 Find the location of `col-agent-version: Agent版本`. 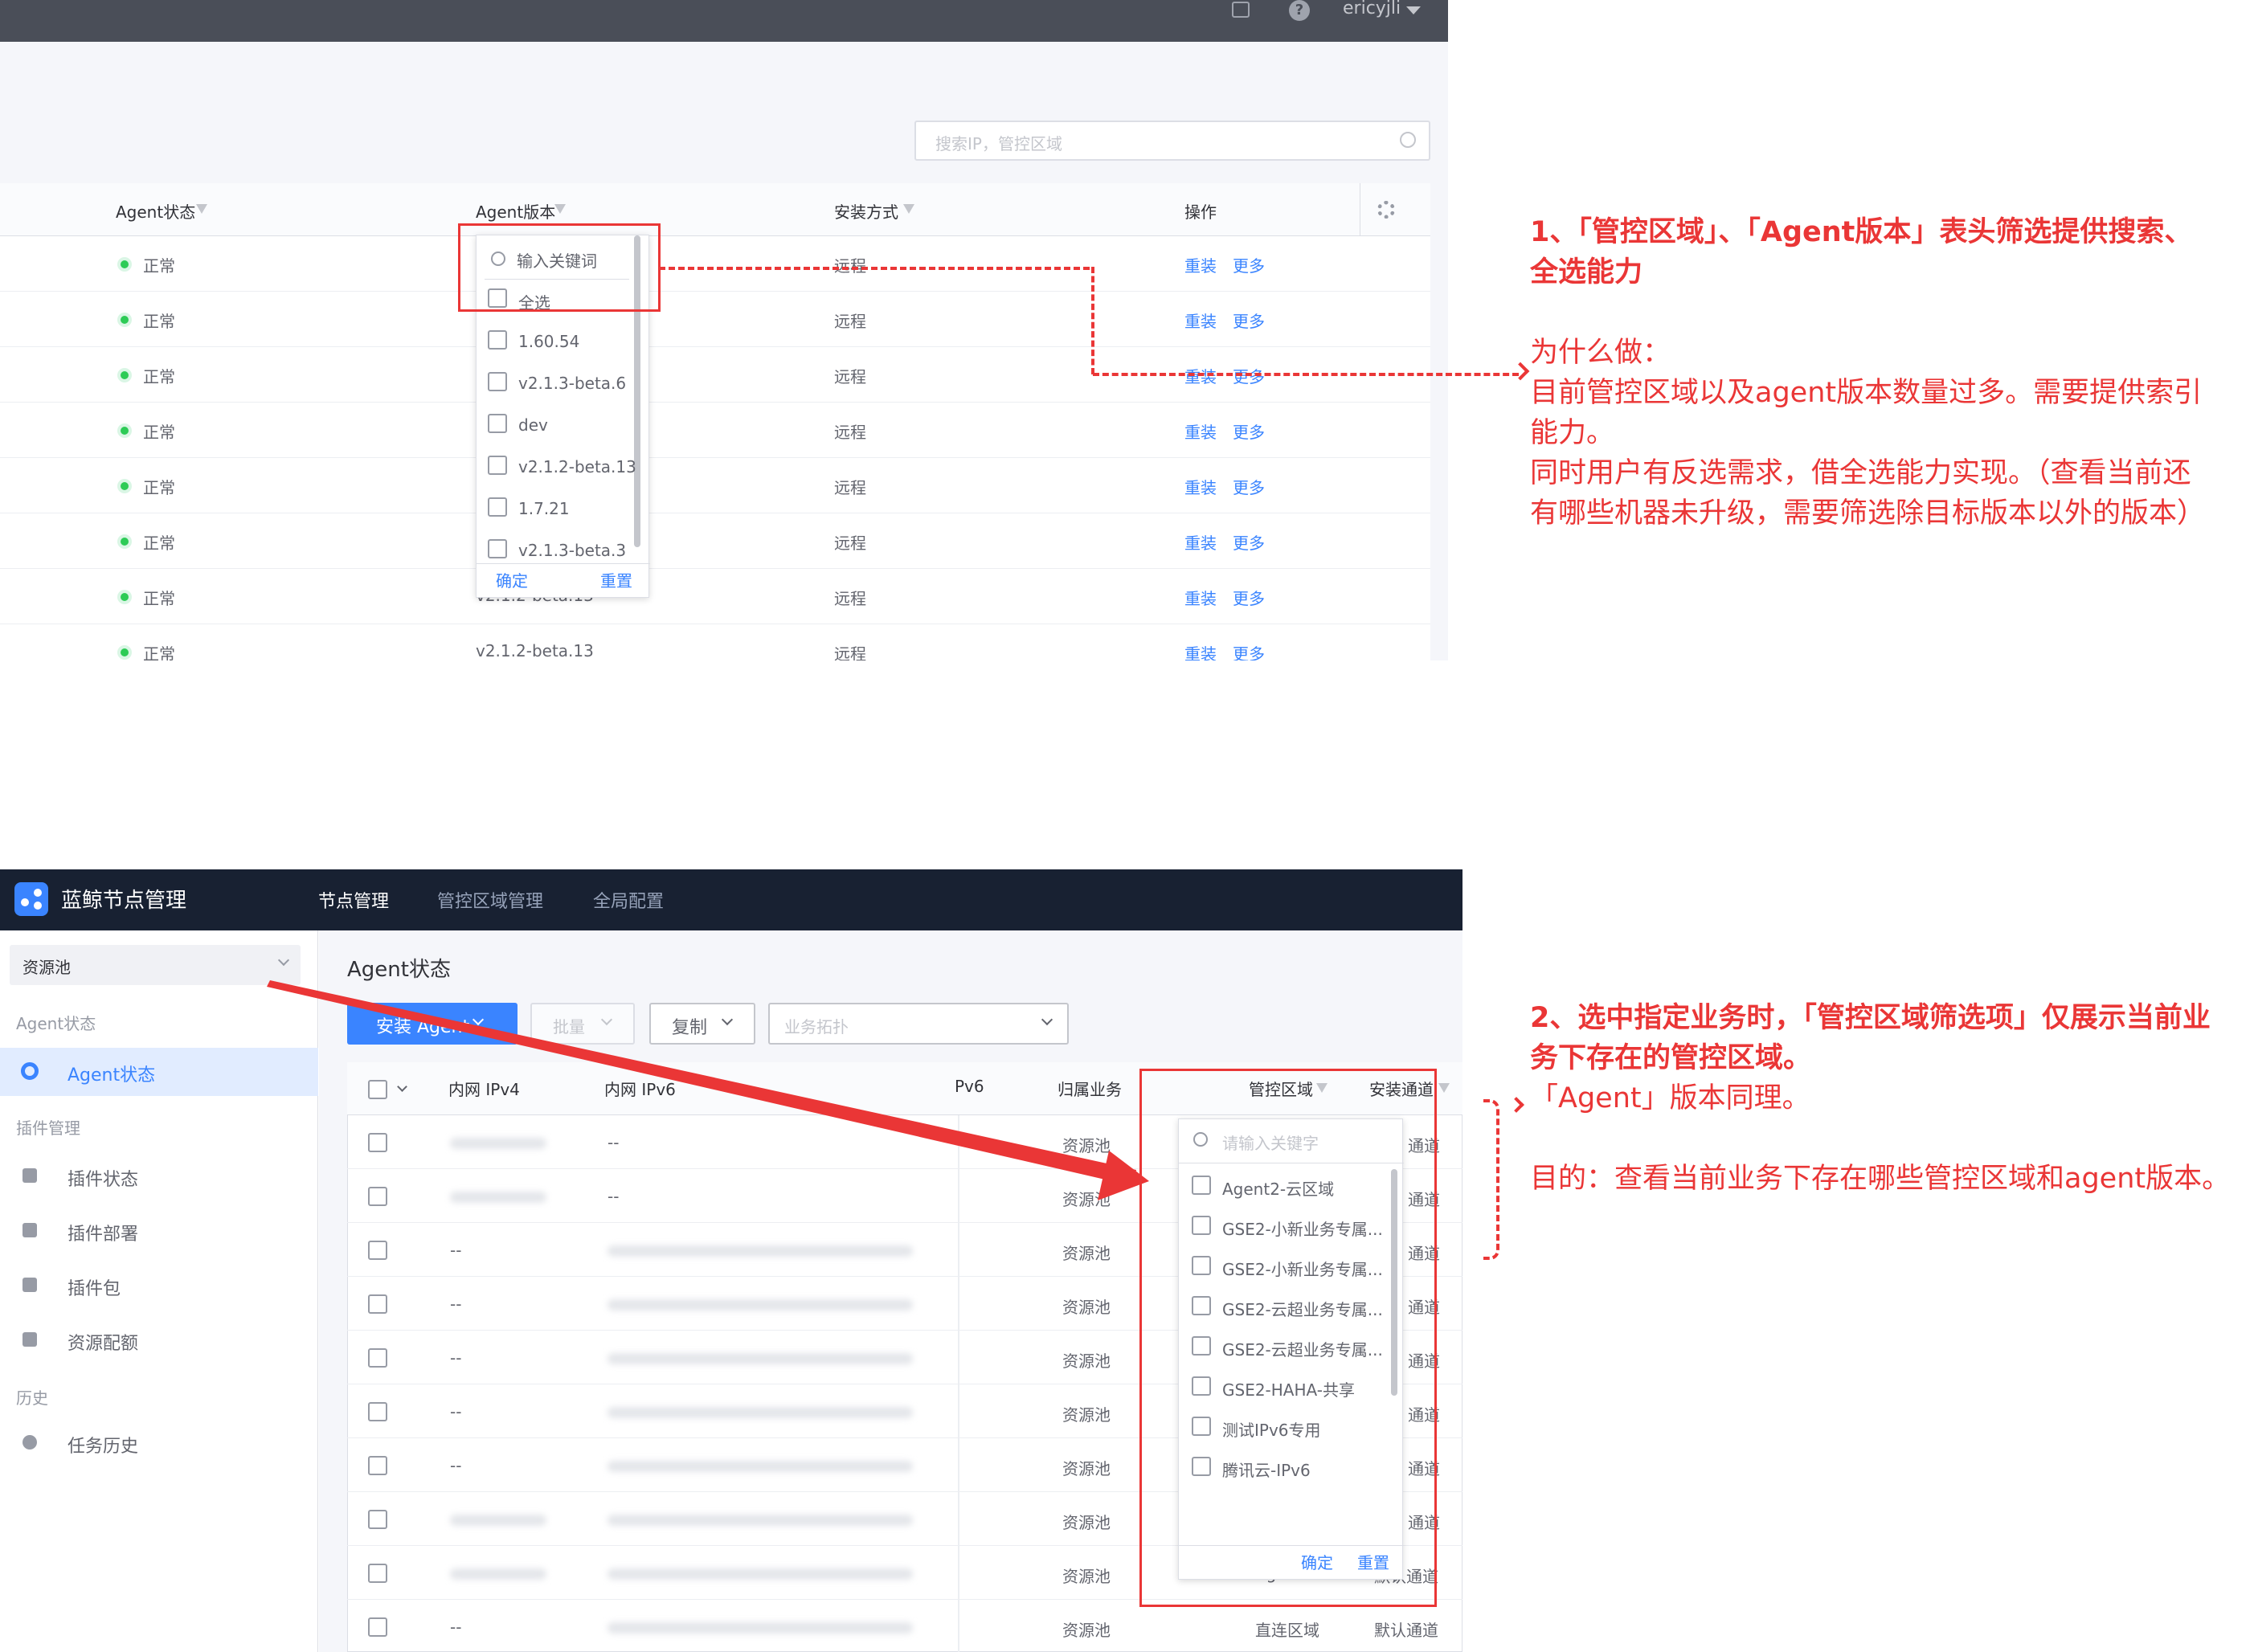

col-agent-version: Agent版本 is located at coordinates (516, 211).